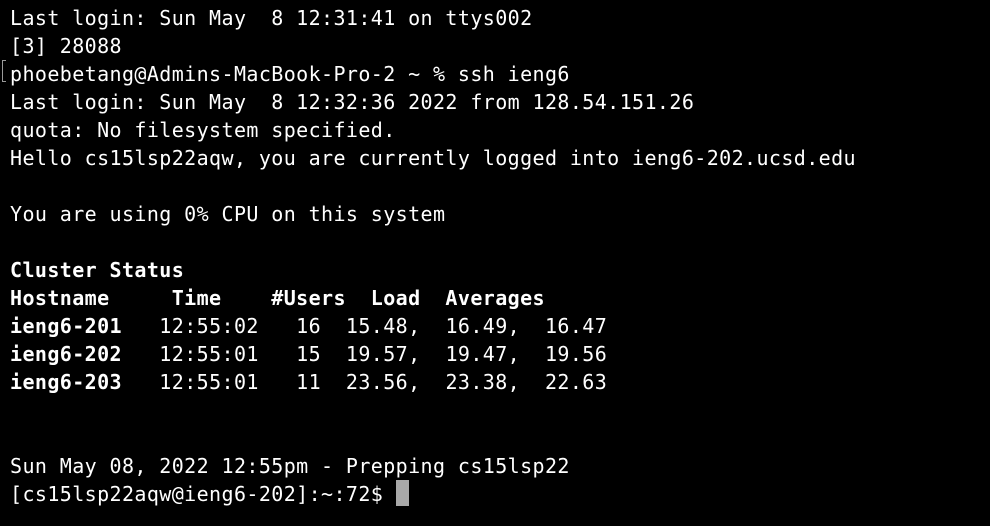 This screenshot has width=990, height=526. Describe the element at coordinates (4, 71) in the screenshot. I see `command-mark-icon` at that location.